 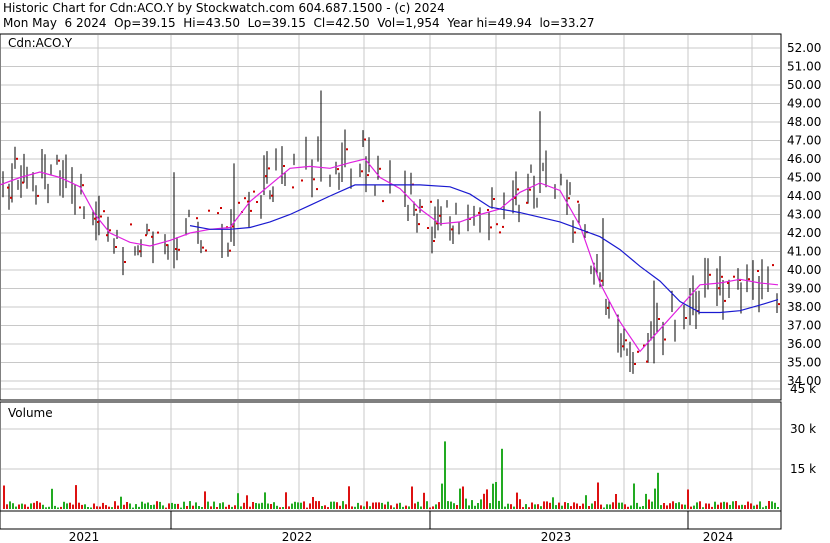 What do you see at coordinates (804, 363) in the screenshot?
I see `price-tick-label: 35.00` at bounding box center [804, 363].